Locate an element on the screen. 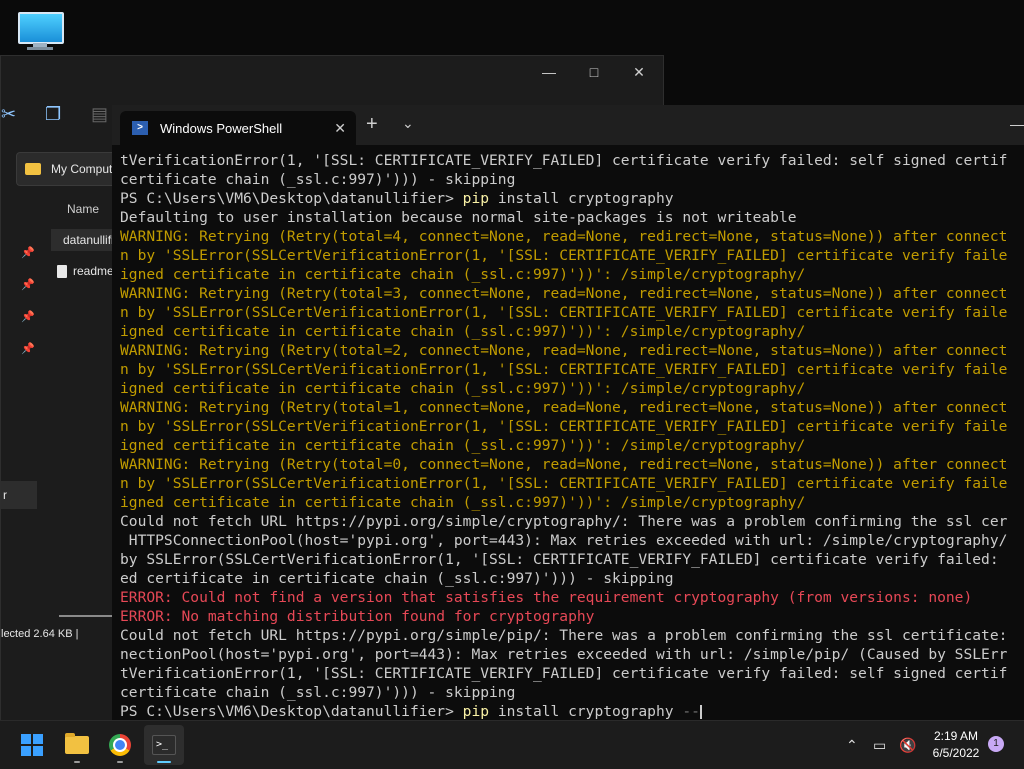 This screenshot has width=1024, height=769. chevron-down-icon: ⌄ is located at coordinates (408, 123).